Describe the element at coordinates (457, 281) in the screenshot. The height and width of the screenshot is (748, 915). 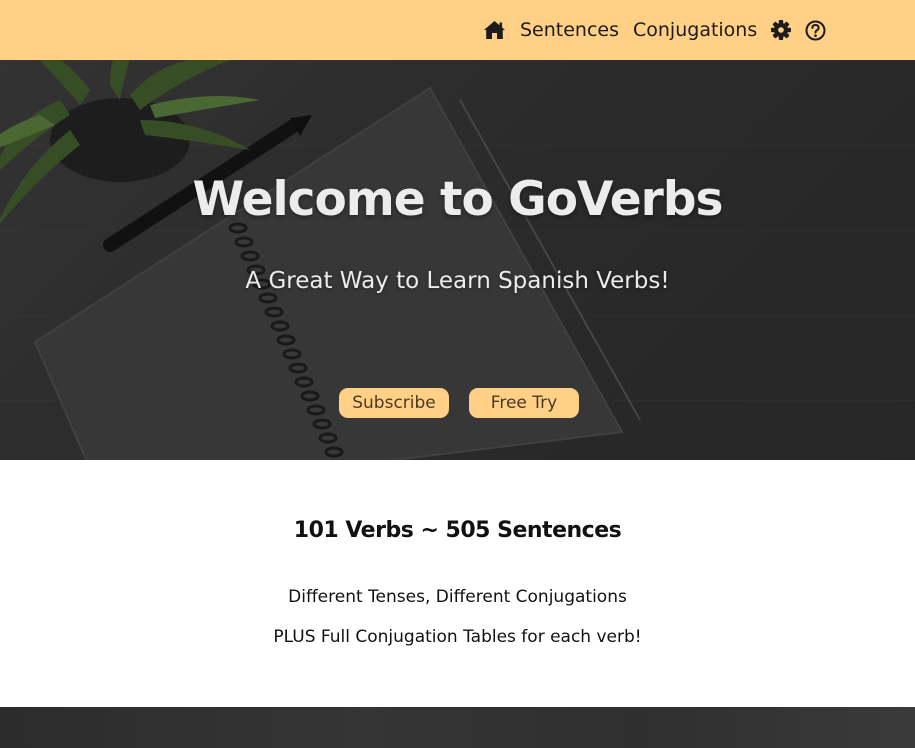
I see `hero-subtitle: A Great Way to Learn Spanish Verbs!` at that location.